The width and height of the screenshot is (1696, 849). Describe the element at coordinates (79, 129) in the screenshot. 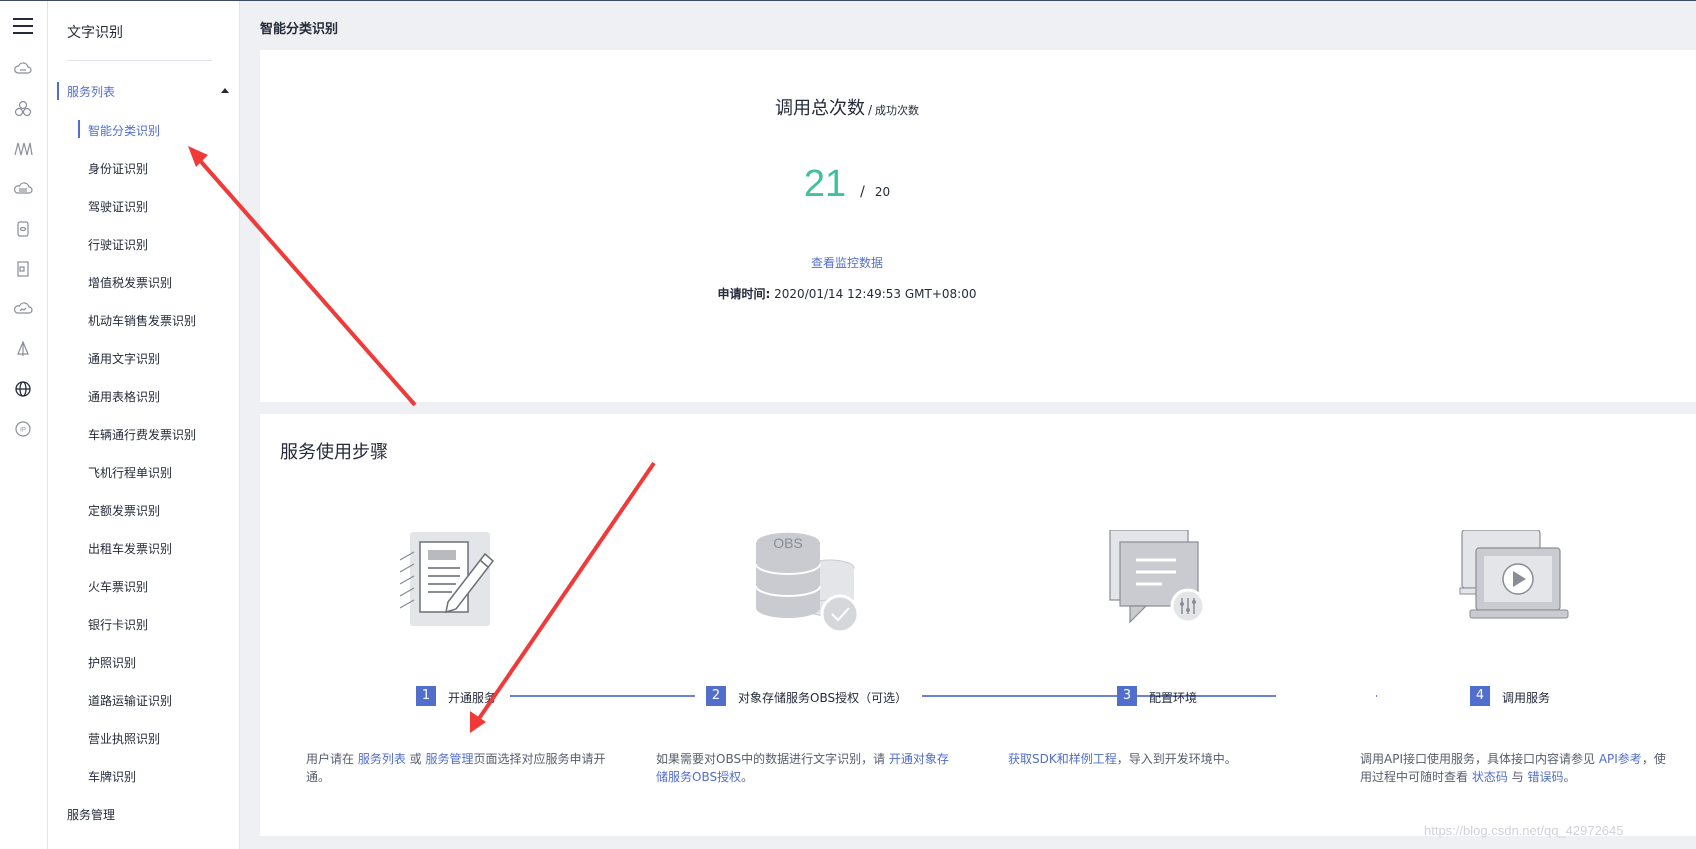

I see `active-indicator` at that location.